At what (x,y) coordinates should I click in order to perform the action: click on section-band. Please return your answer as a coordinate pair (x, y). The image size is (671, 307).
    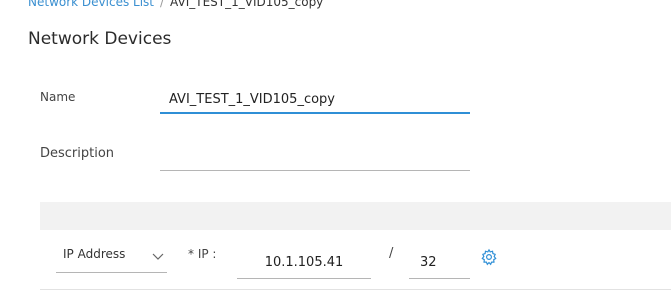
    Looking at the image, I should click on (355, 216).